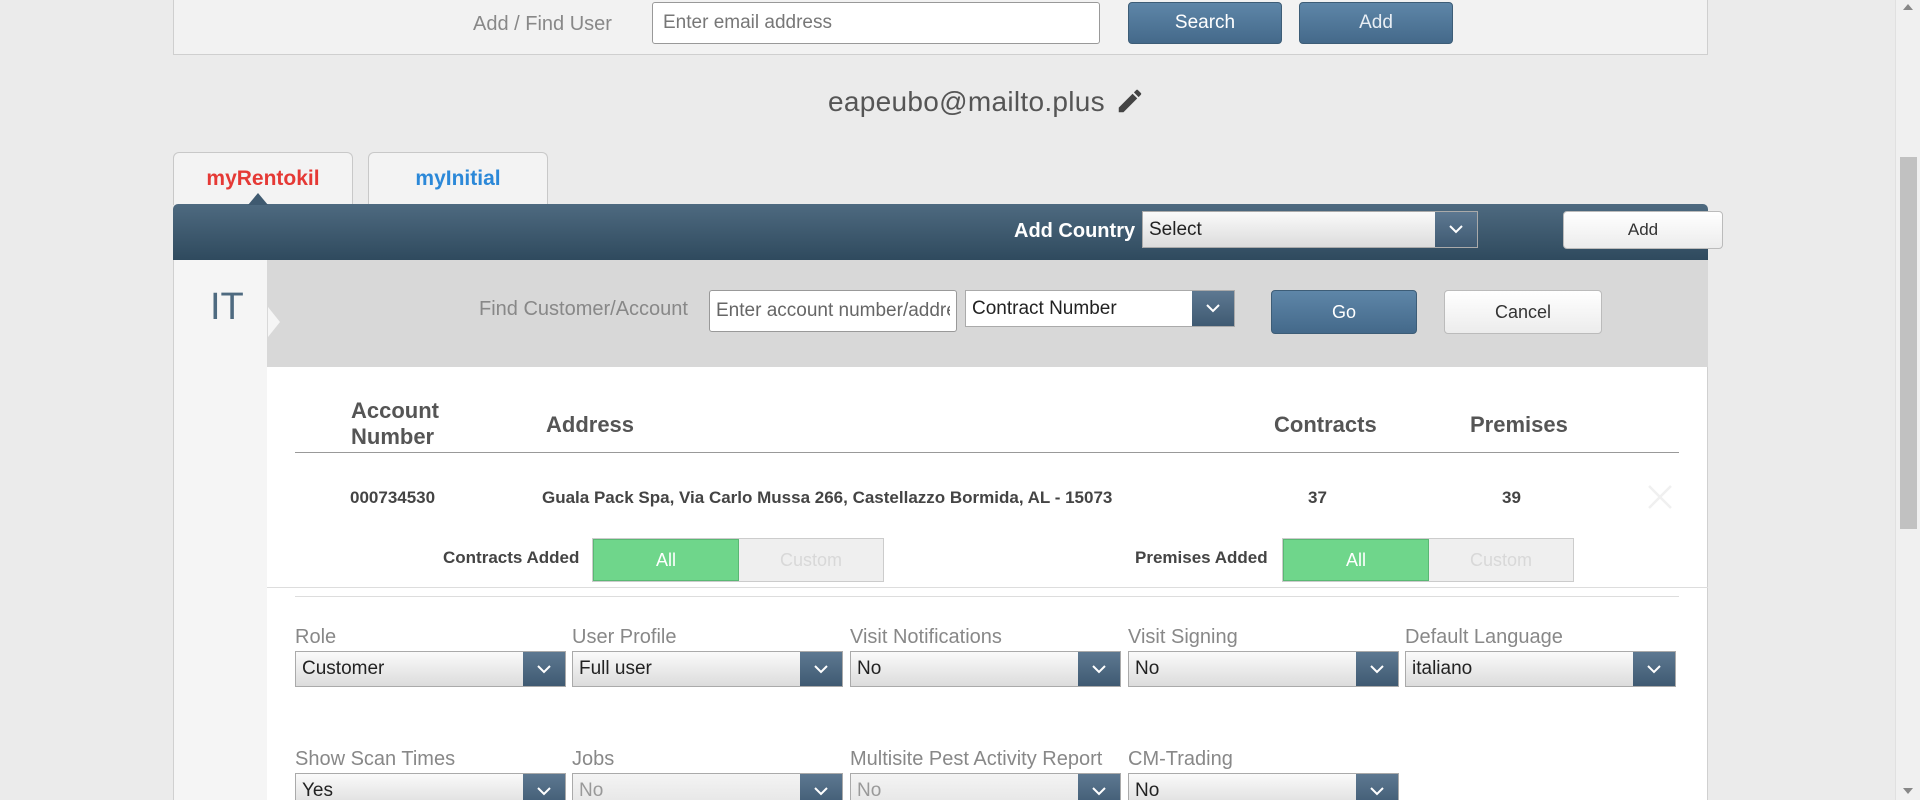  What do you see at coordinates (1075, 231) in the screenshot?
I see `add-country-label: Add Country` at bounding box center [1075, 231].